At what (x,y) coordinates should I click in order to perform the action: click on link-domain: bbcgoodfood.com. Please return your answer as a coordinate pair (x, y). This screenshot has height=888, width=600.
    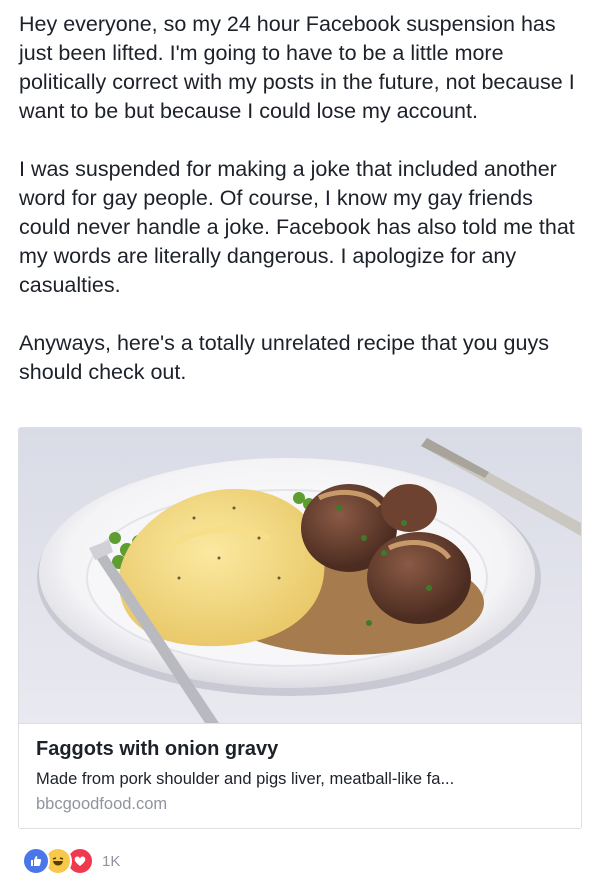
    Looking at the image, I should click on (102, 804).